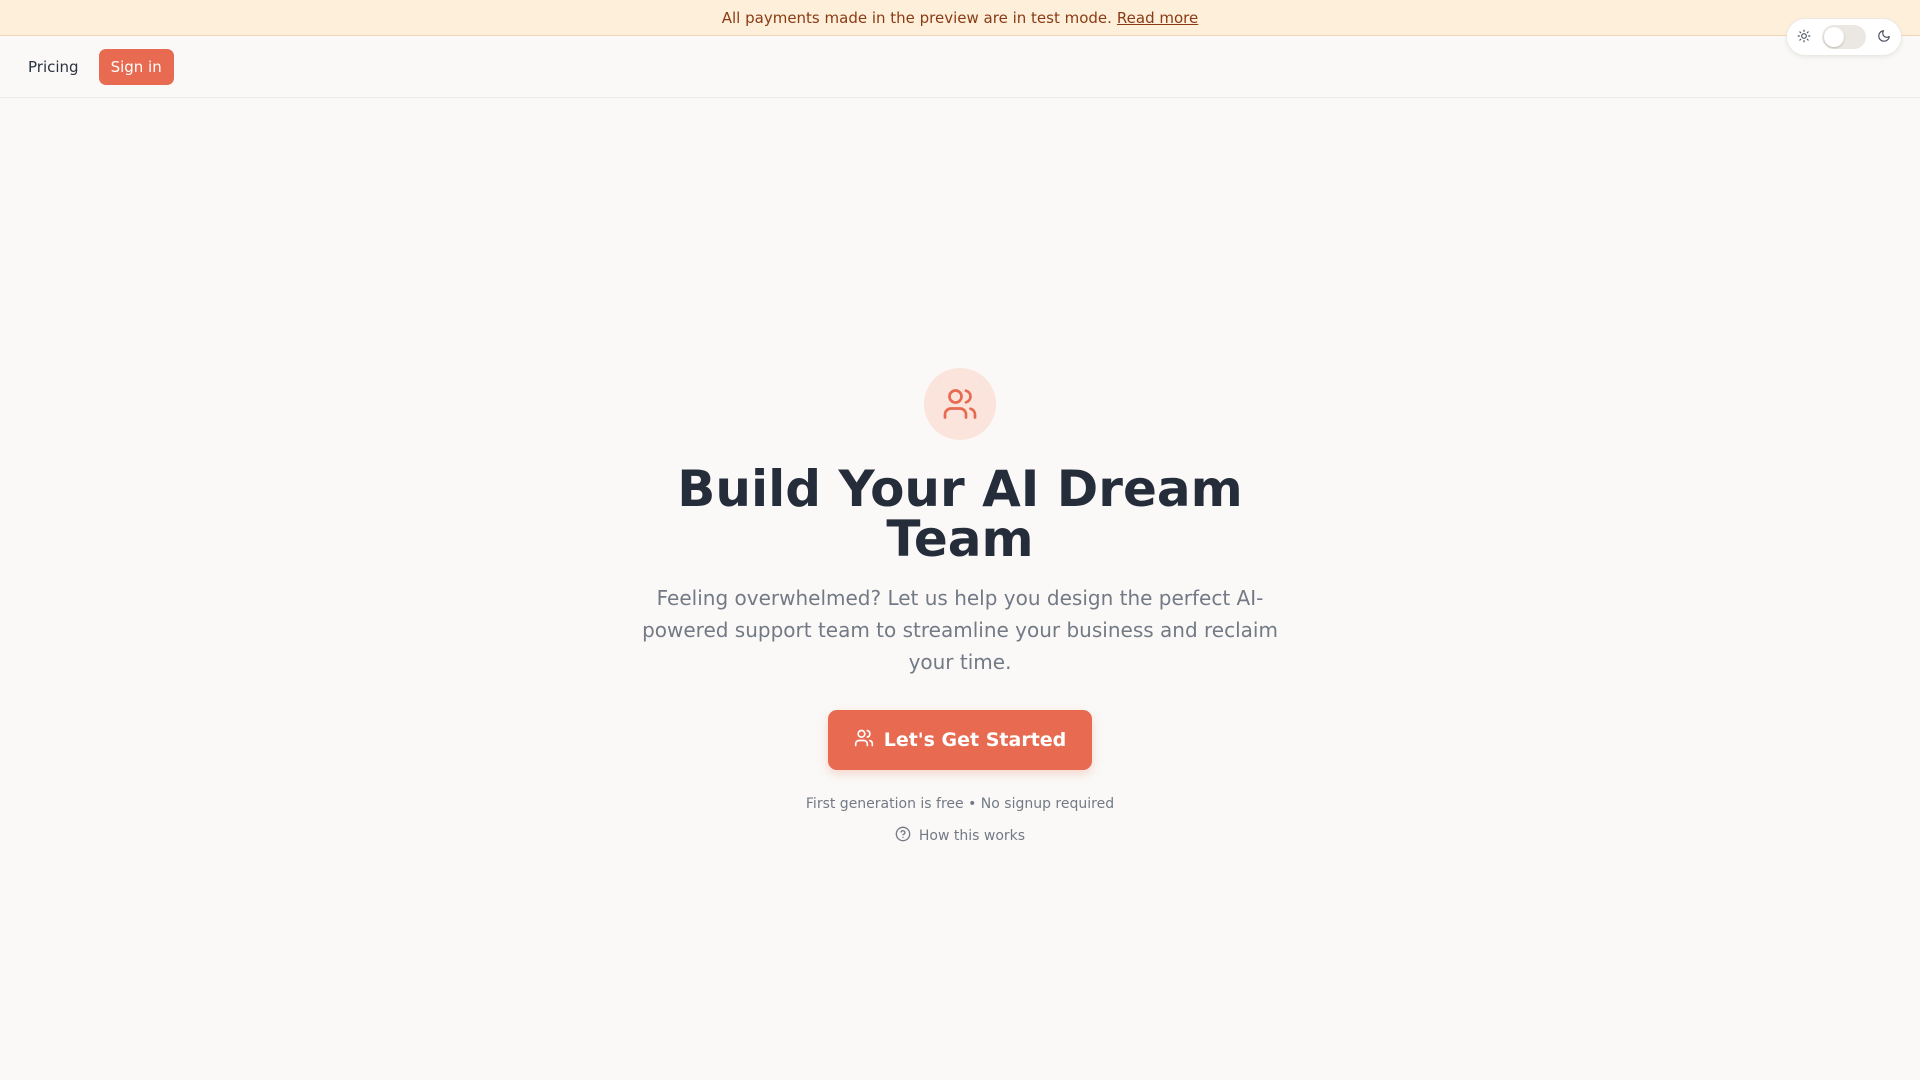 This screenshot has height=1080, width=1920. What do you see at coordinates (975, 740) in the screenshot?
I see `get-started-label: Let's Get Started` at bounding box center [975, 740].